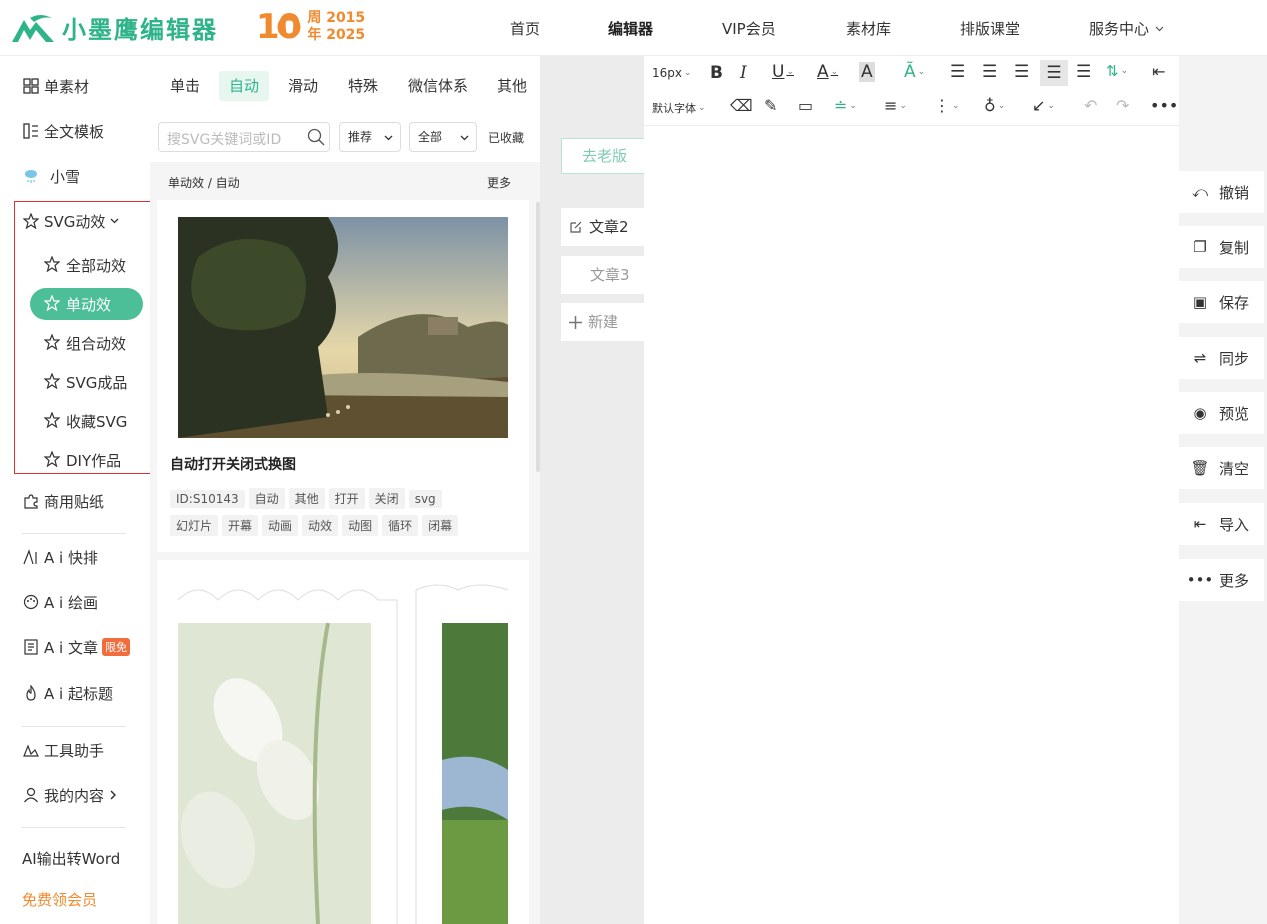 The image size is (1267, 924). I want to click on sidebar-item-label: SVG动效, so click(75, 221).